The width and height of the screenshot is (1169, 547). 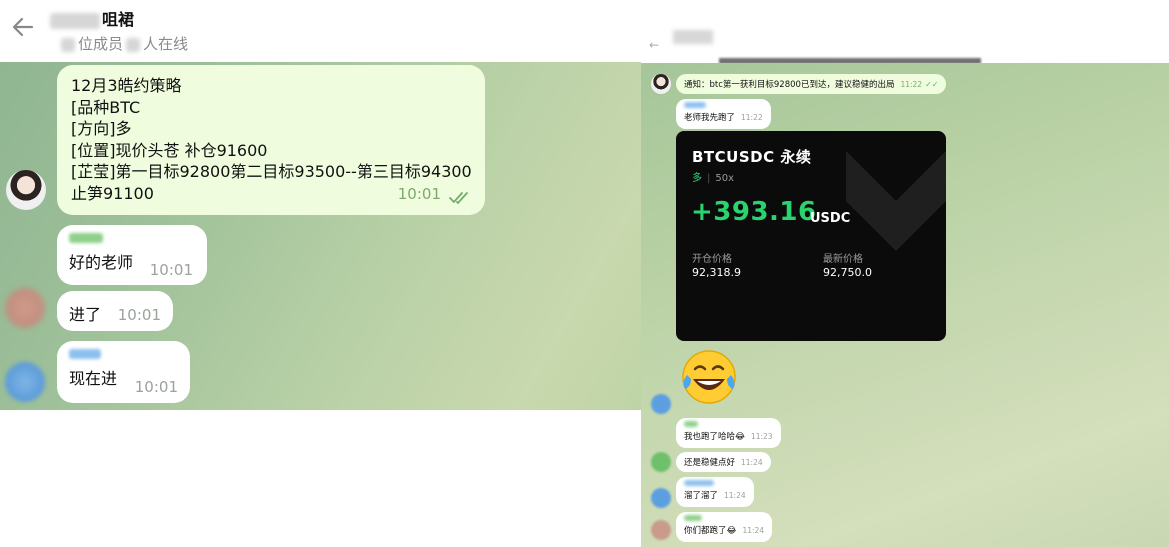 I want to click on message-text: 进了, so click(x=85, y=314).